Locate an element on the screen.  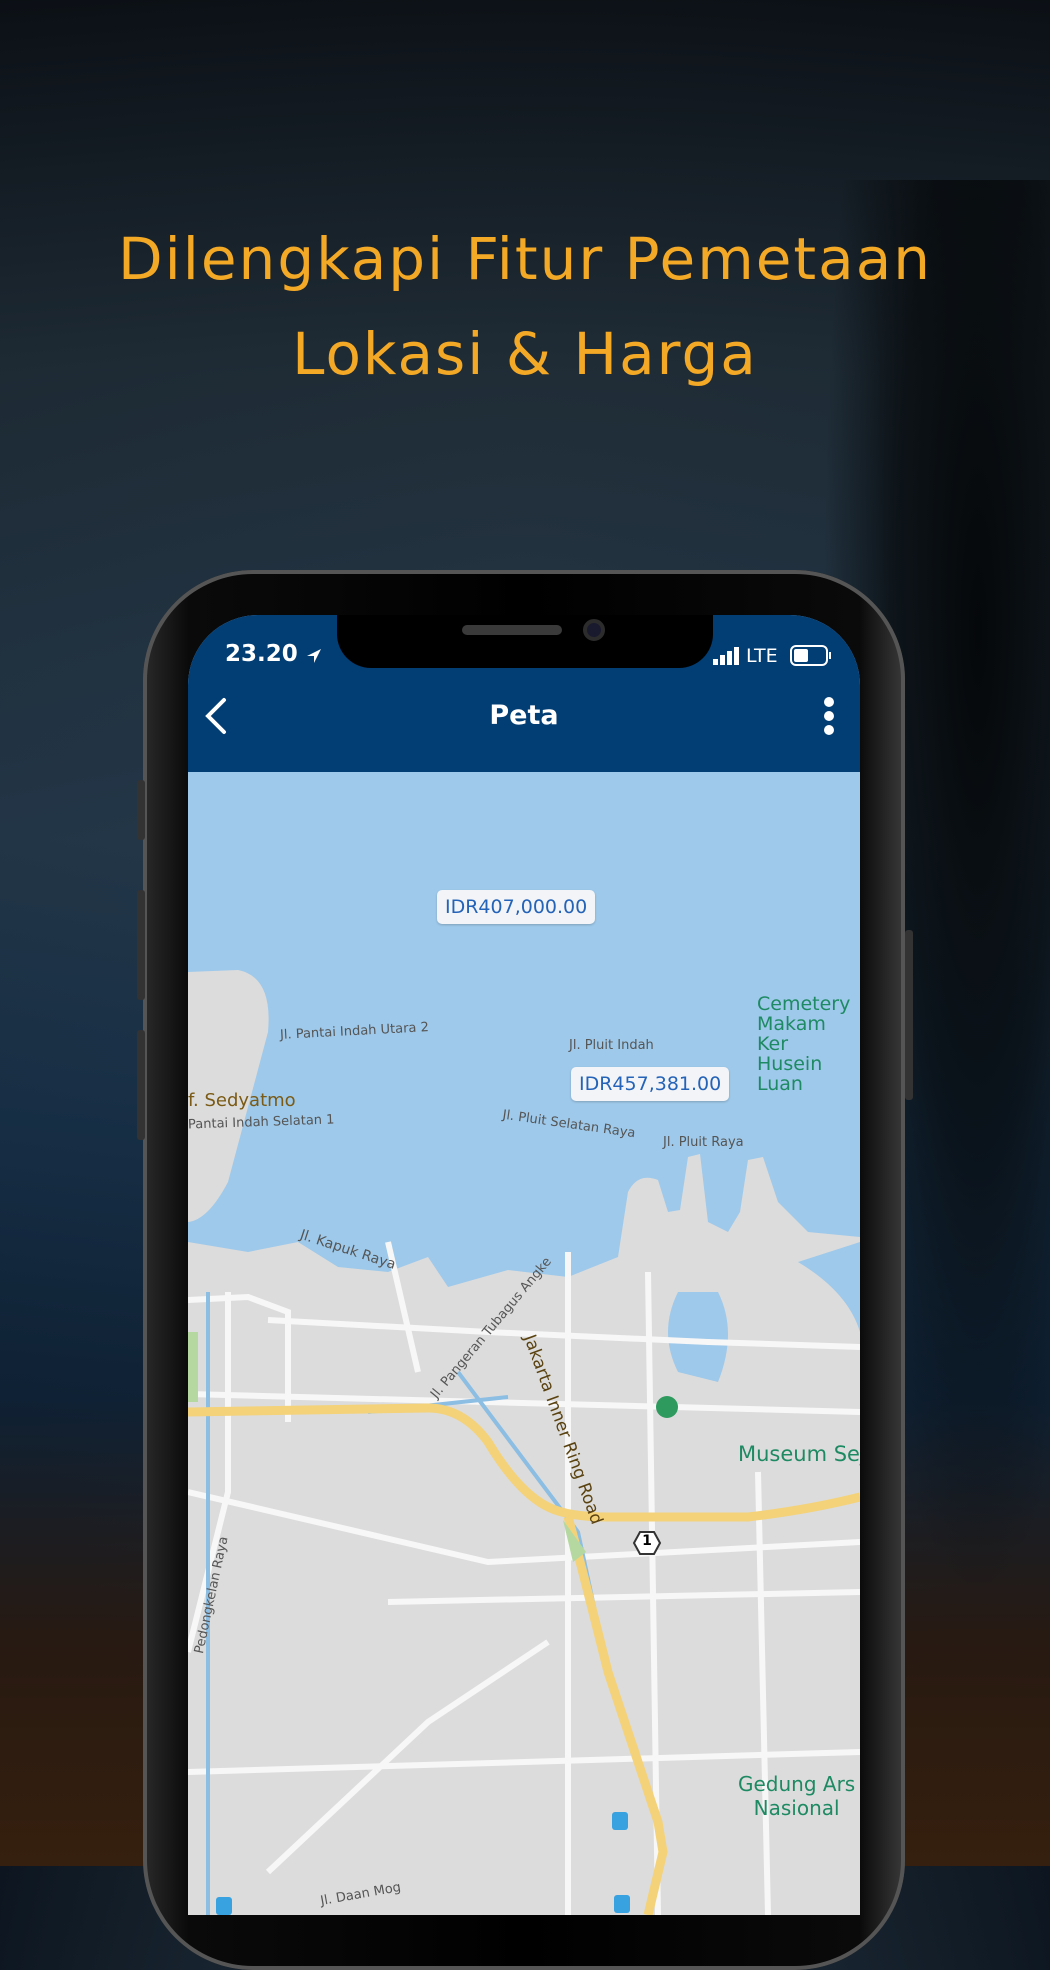
status-bar: 23.20 LTE is located at coordinates (524, 641).